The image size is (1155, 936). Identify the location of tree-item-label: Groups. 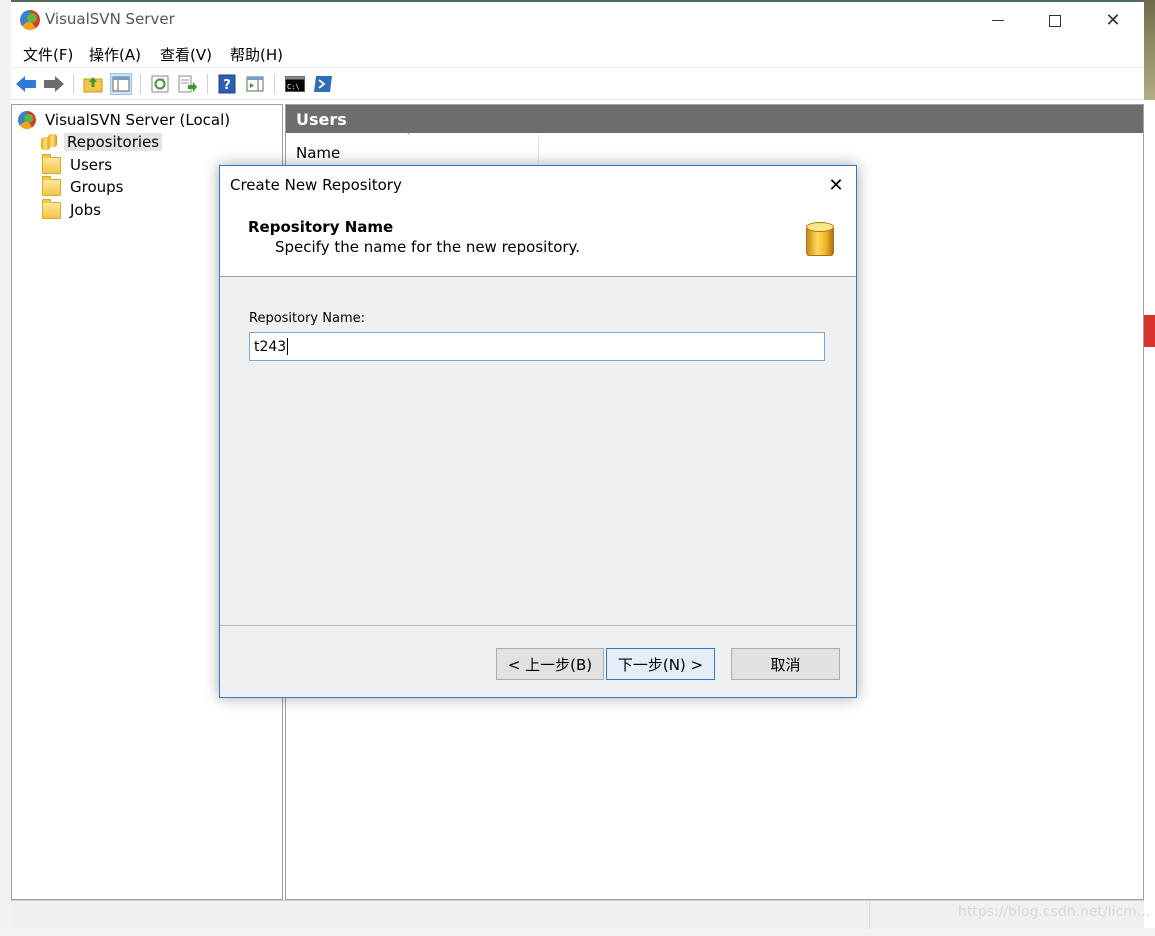
(97, 187).